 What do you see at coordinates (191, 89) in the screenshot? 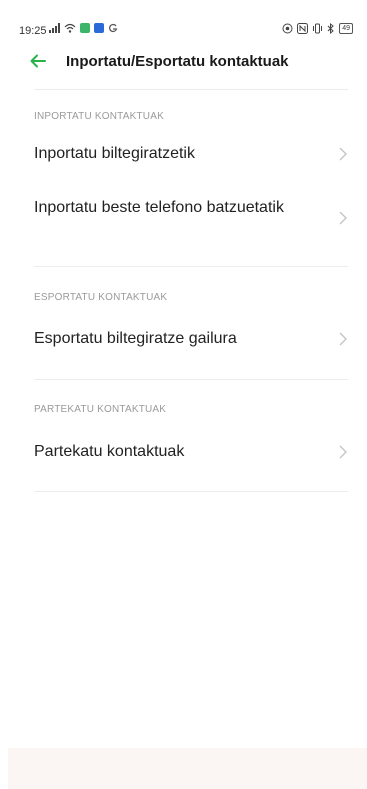
I see `toolbar-divider` at bounding box center [191, 89].